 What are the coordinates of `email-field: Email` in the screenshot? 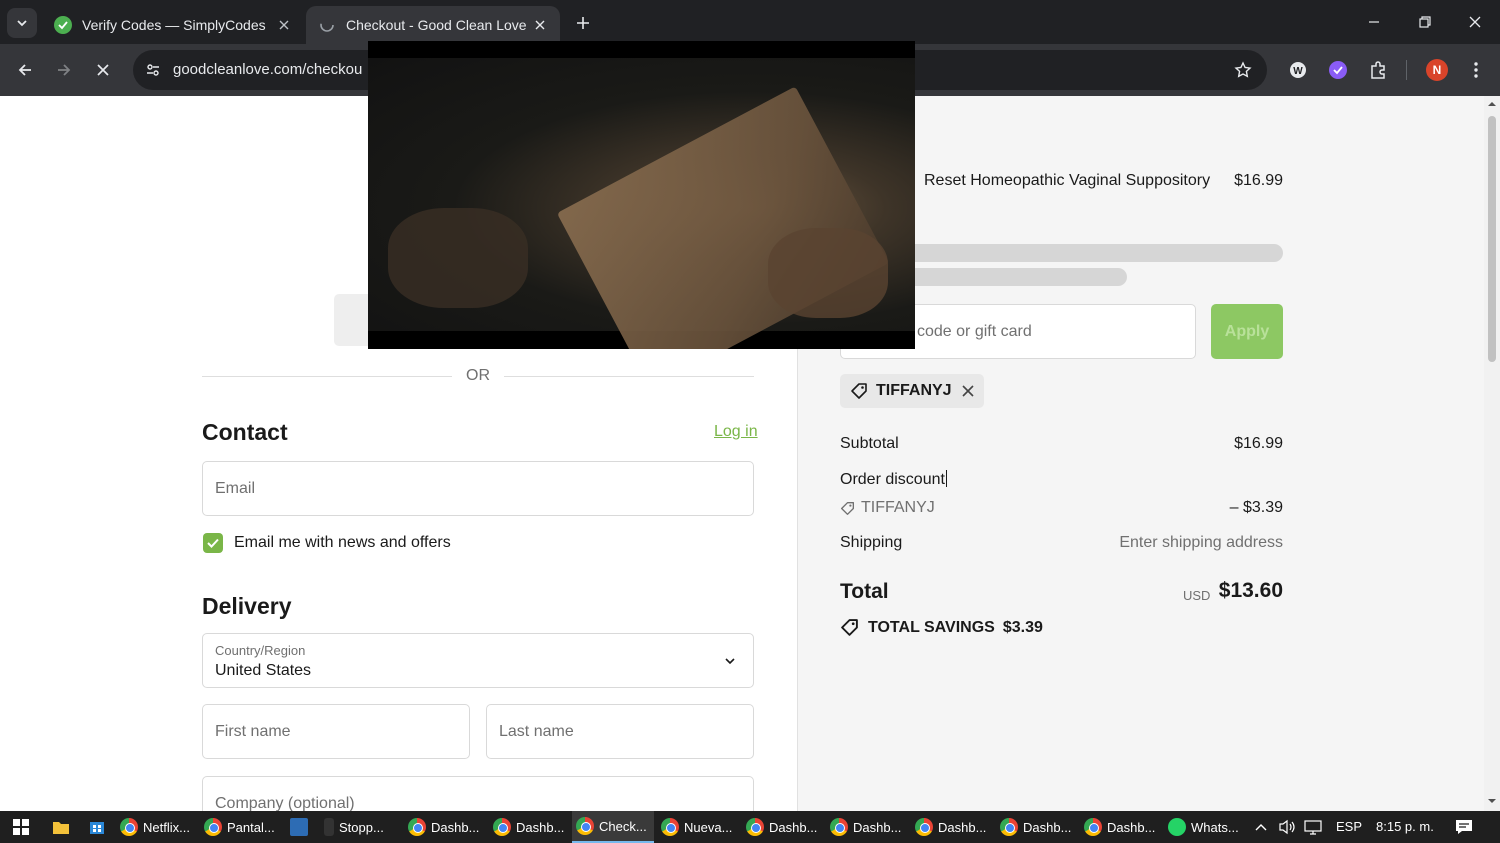 It's located at (478, 488).